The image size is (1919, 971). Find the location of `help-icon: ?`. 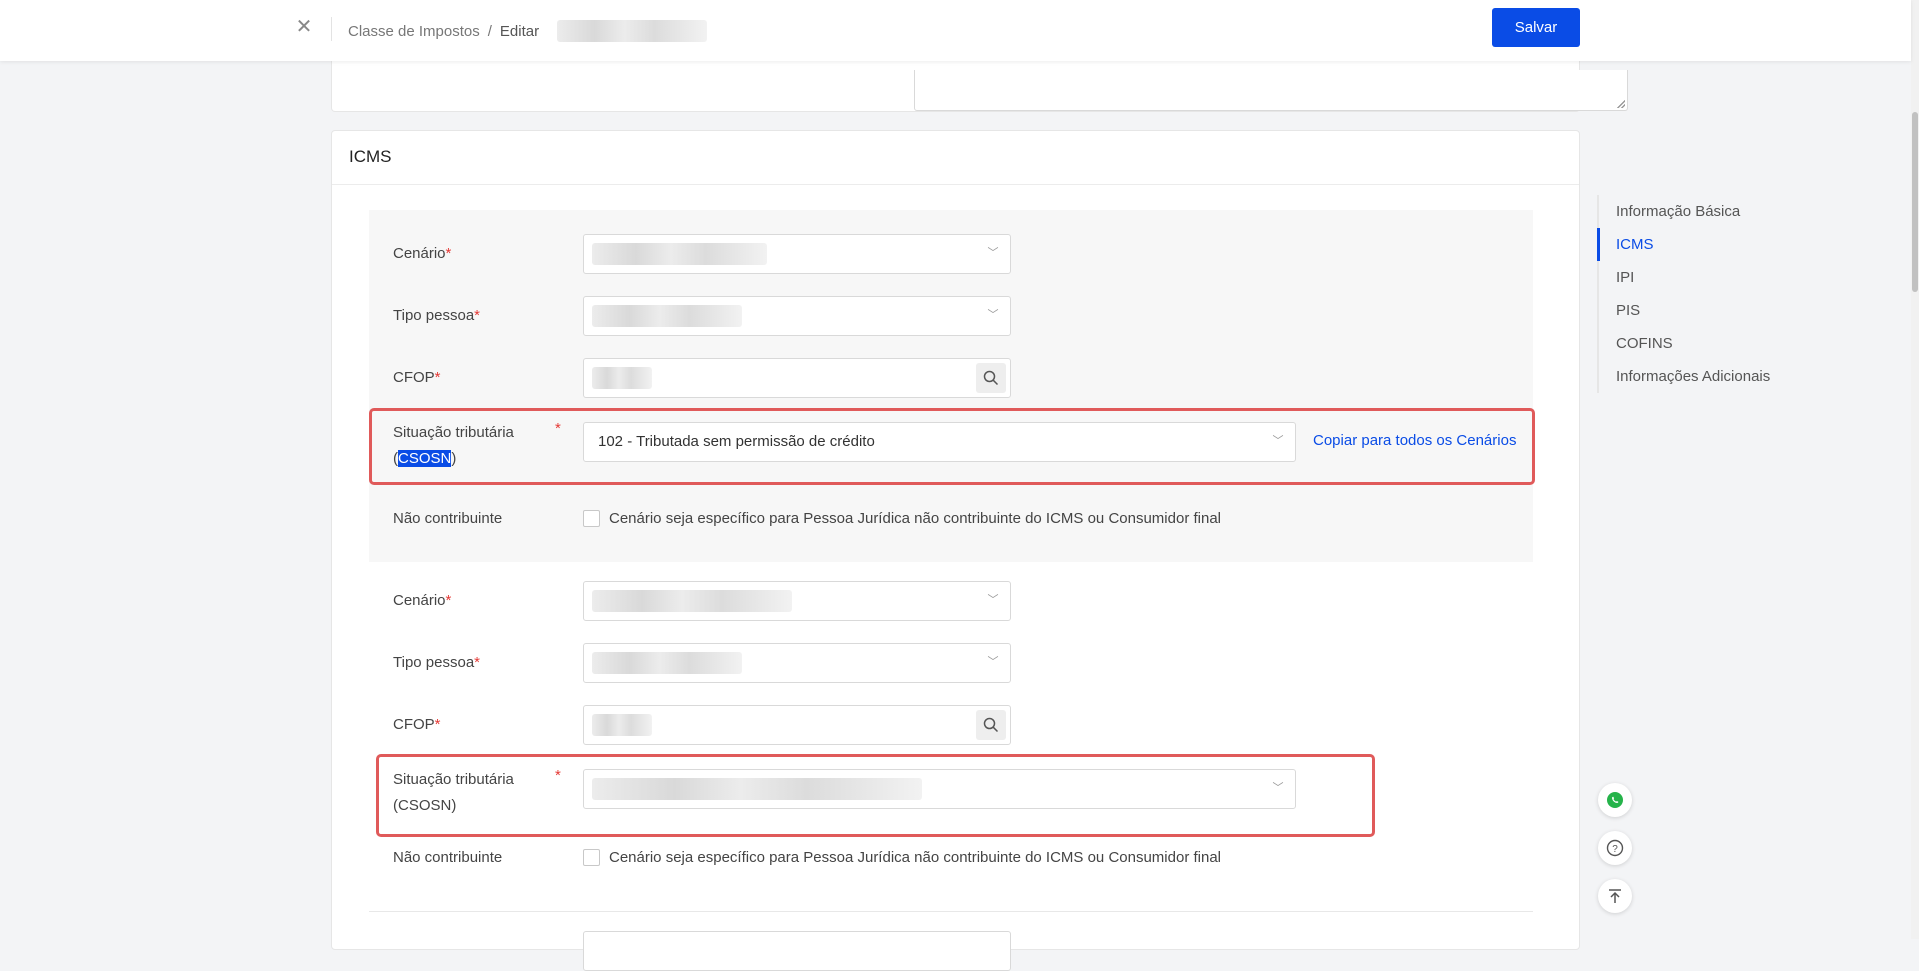

help-icon: ? is located at coordinates (1615, 848).